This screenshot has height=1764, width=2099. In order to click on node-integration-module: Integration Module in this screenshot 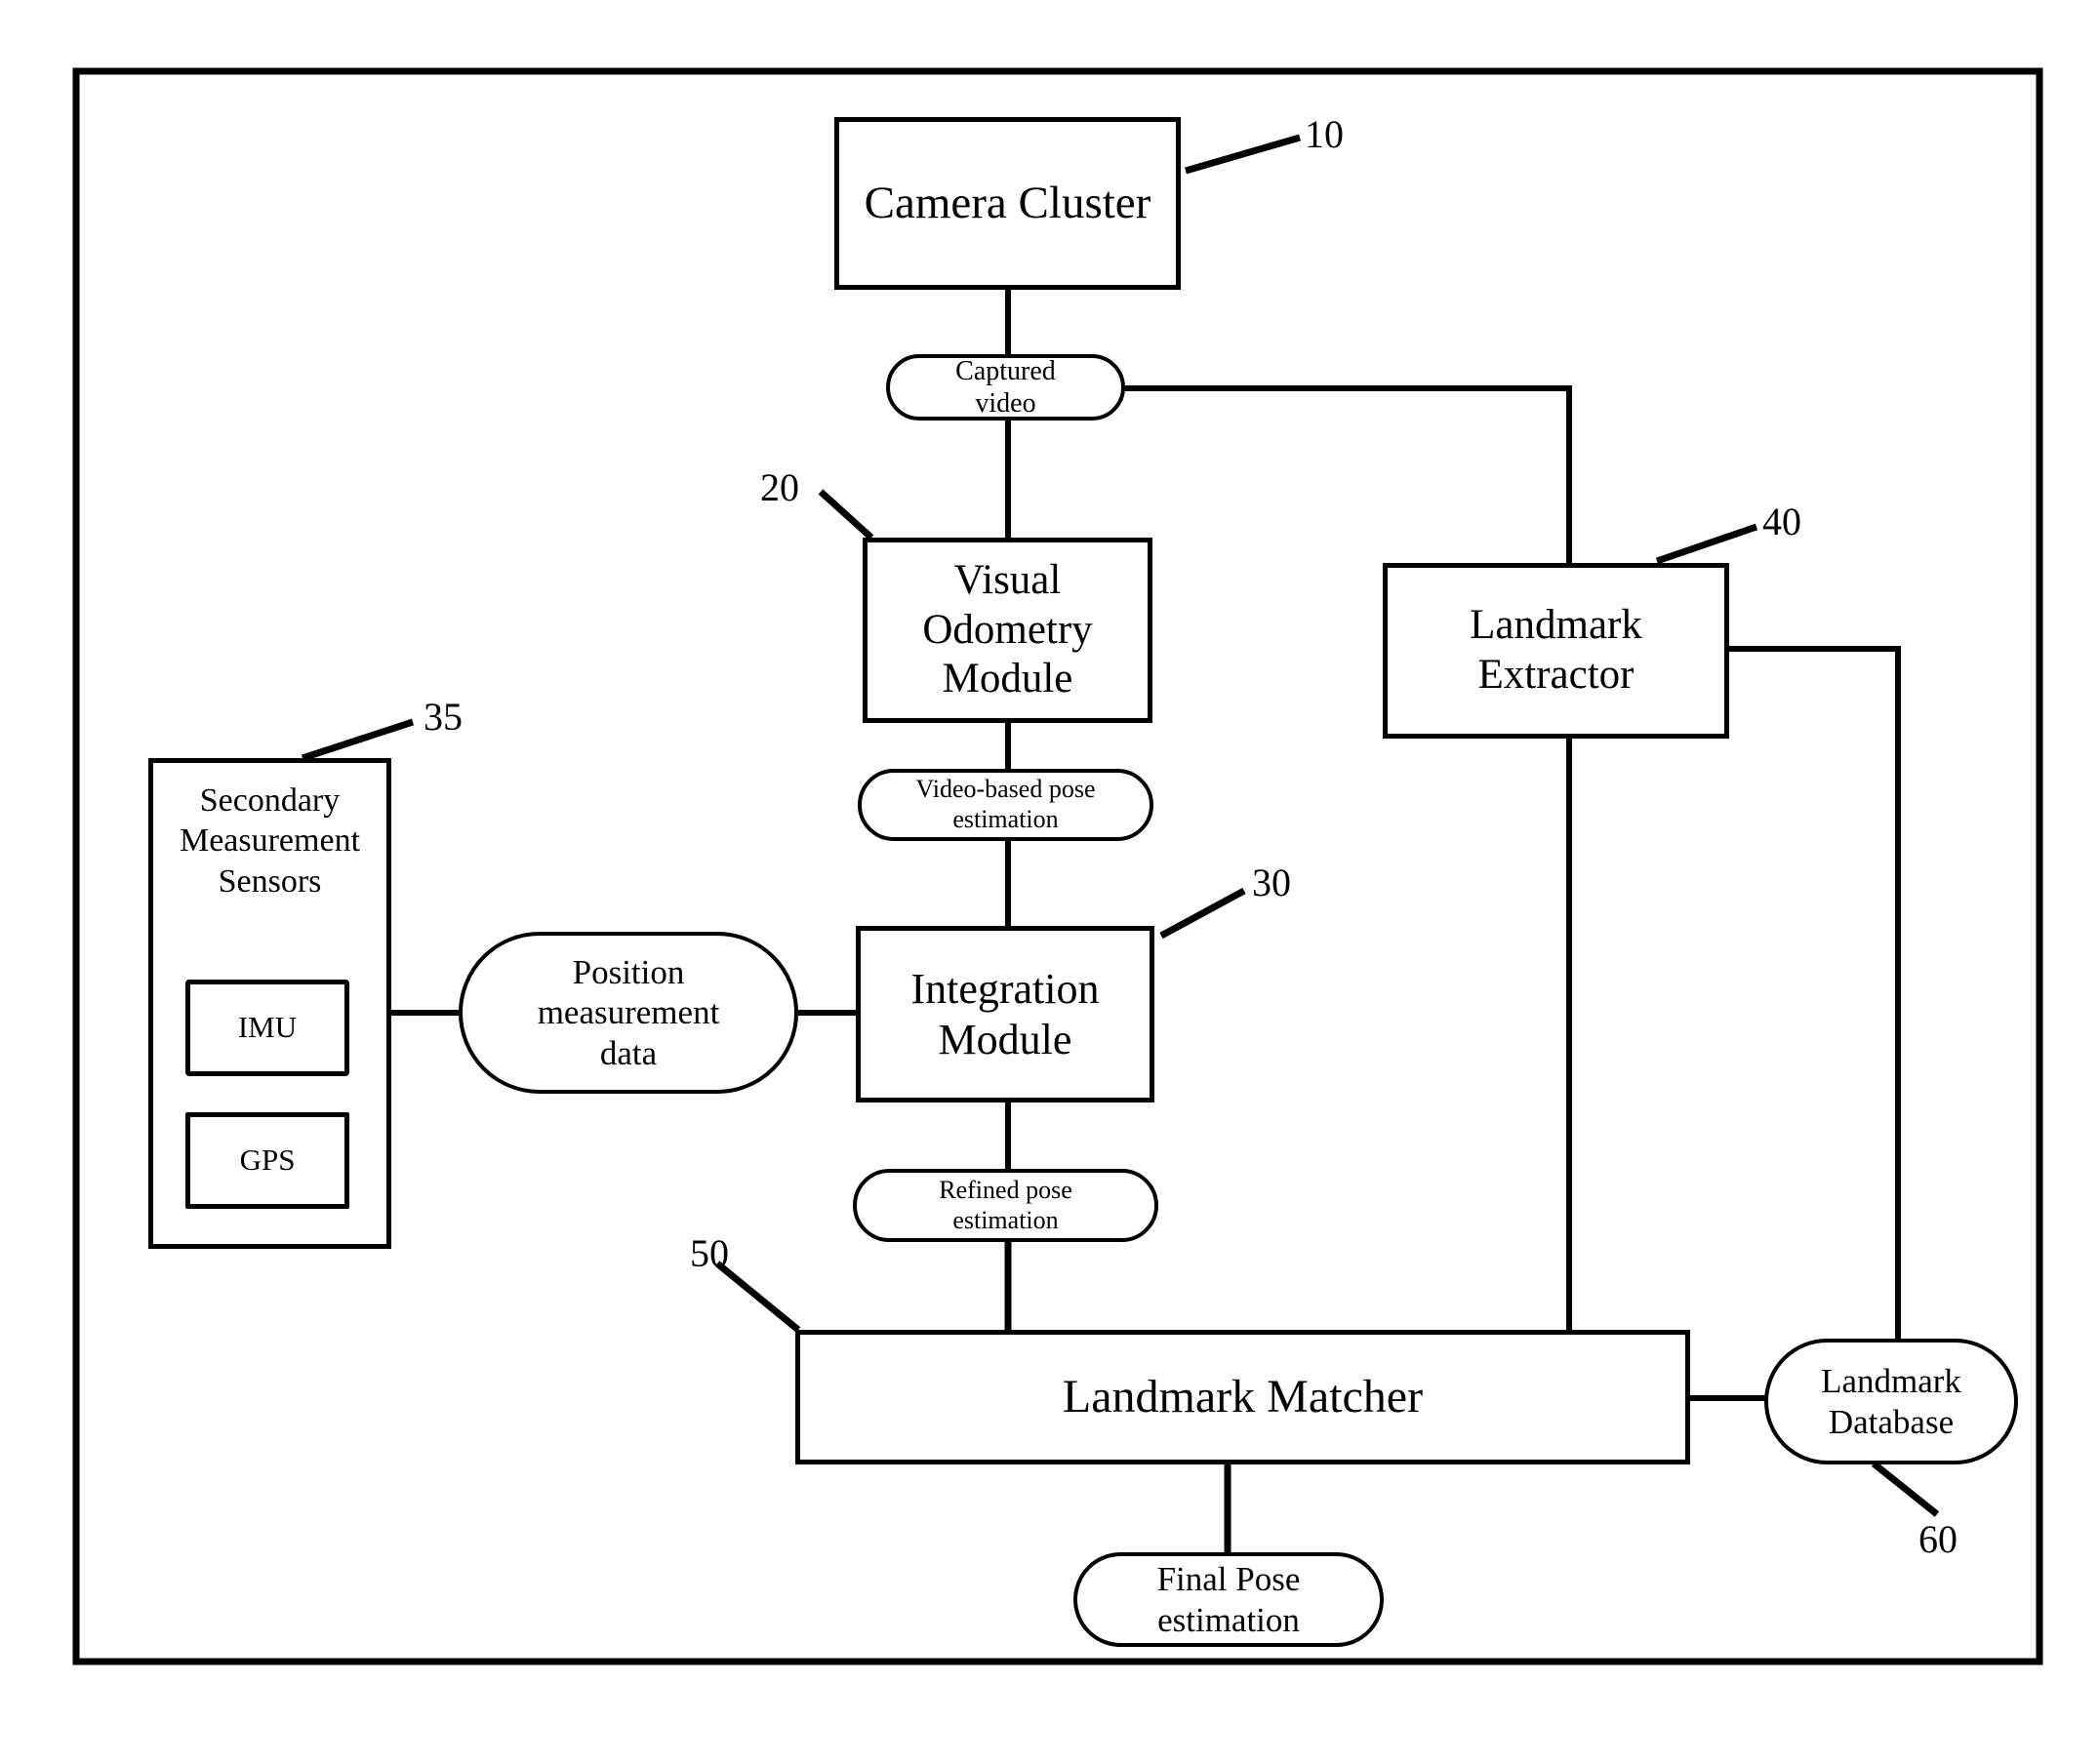, I will do `click(1005, 1014)`.